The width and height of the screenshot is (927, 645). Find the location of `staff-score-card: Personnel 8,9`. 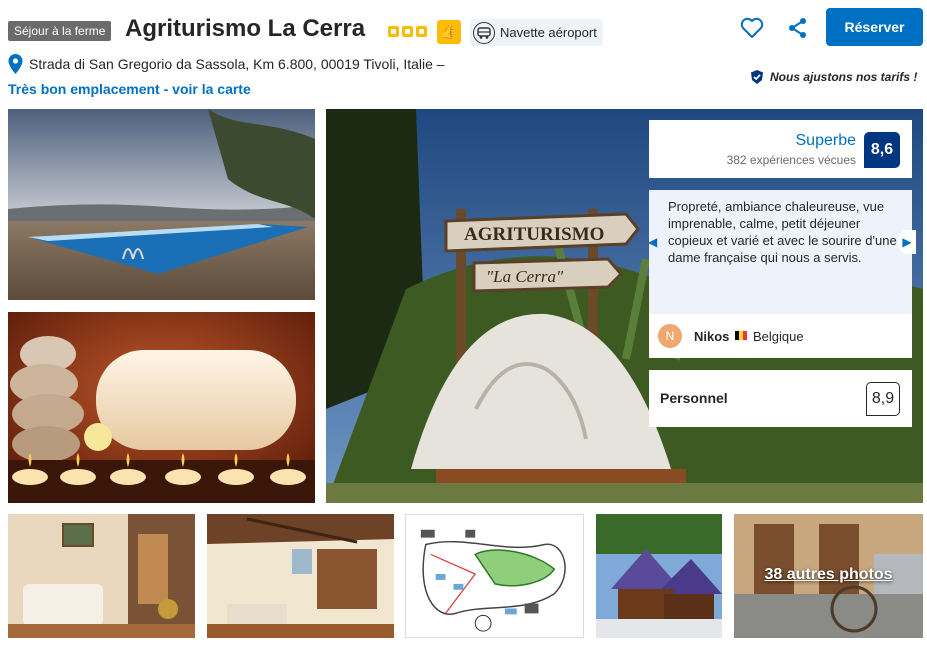

staff-score-card: Personnel 8,9 is located at coordinates (780, 398).